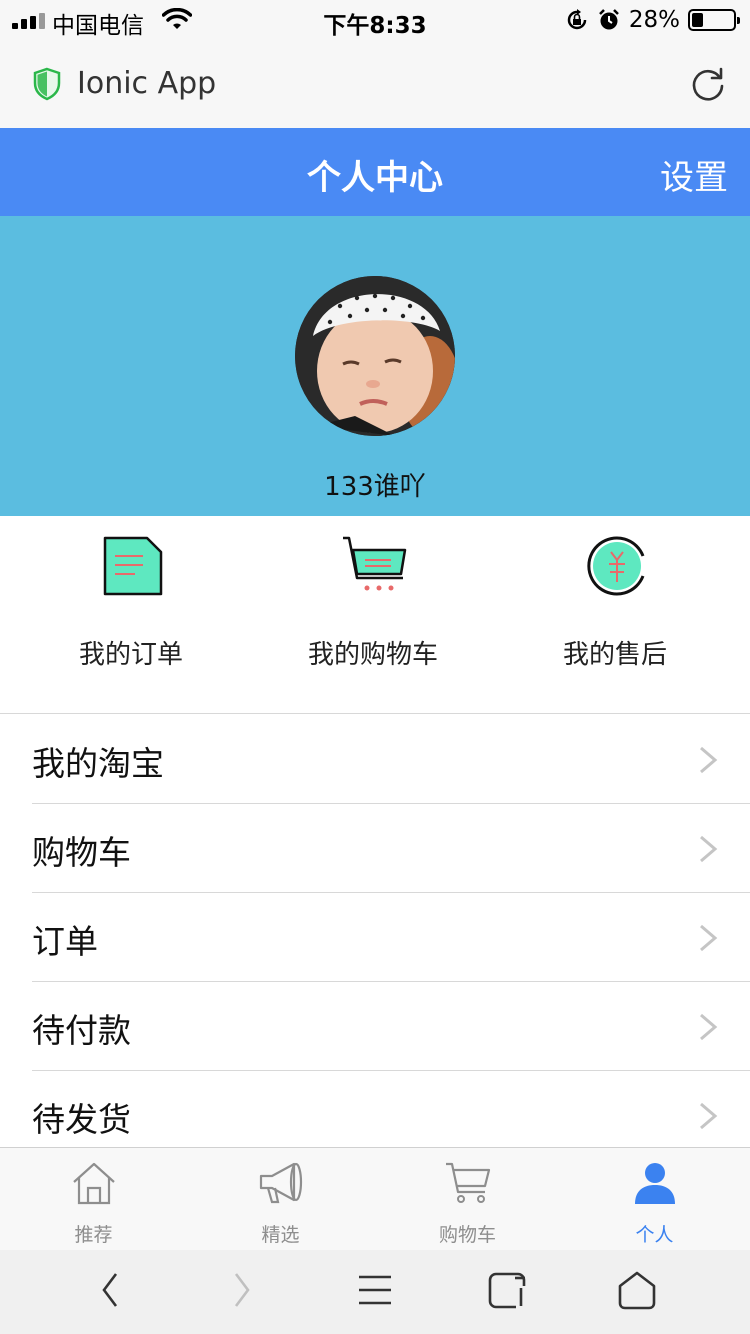  I want to click on browser-title: Ionic App, so click(147, 83).